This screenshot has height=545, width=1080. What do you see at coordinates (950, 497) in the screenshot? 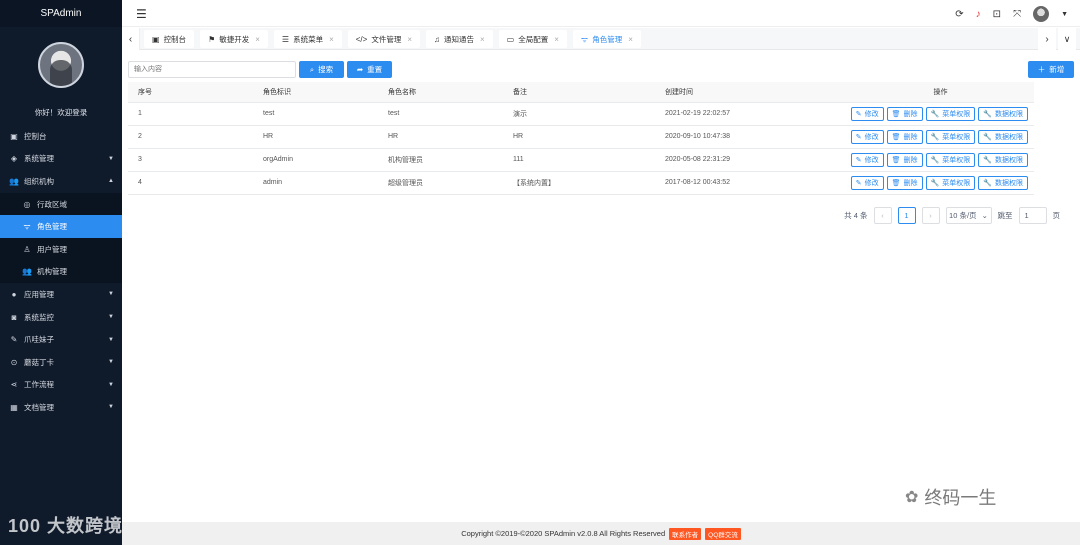
I see `watermark-right: ✿ 终码一生` at bounding box center [950, 497].